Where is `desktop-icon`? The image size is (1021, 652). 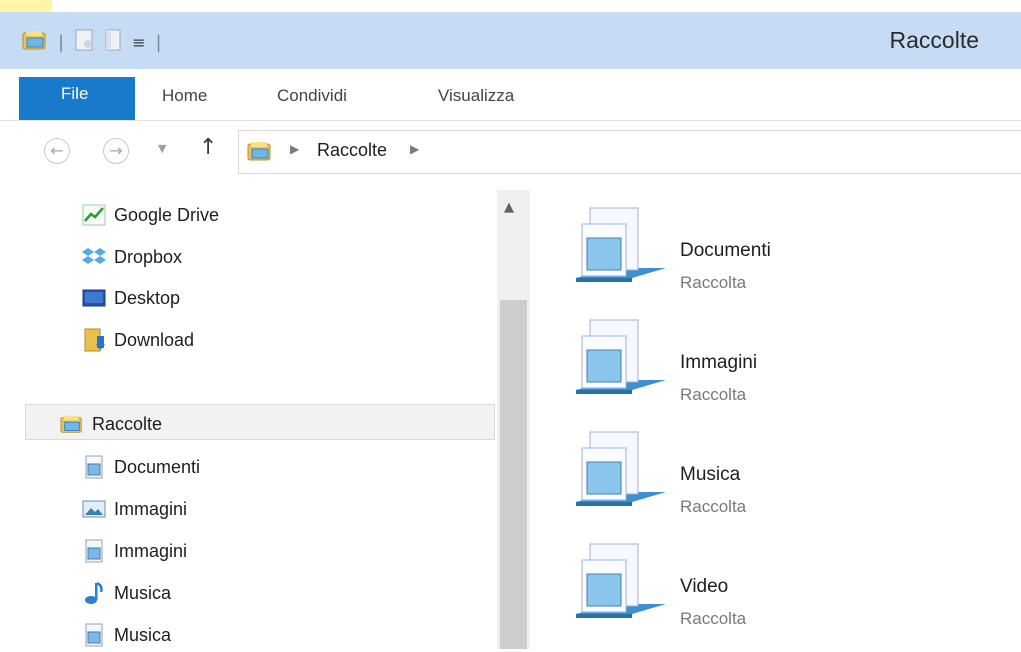
desktop-icon is located at coordinates (94, 298).